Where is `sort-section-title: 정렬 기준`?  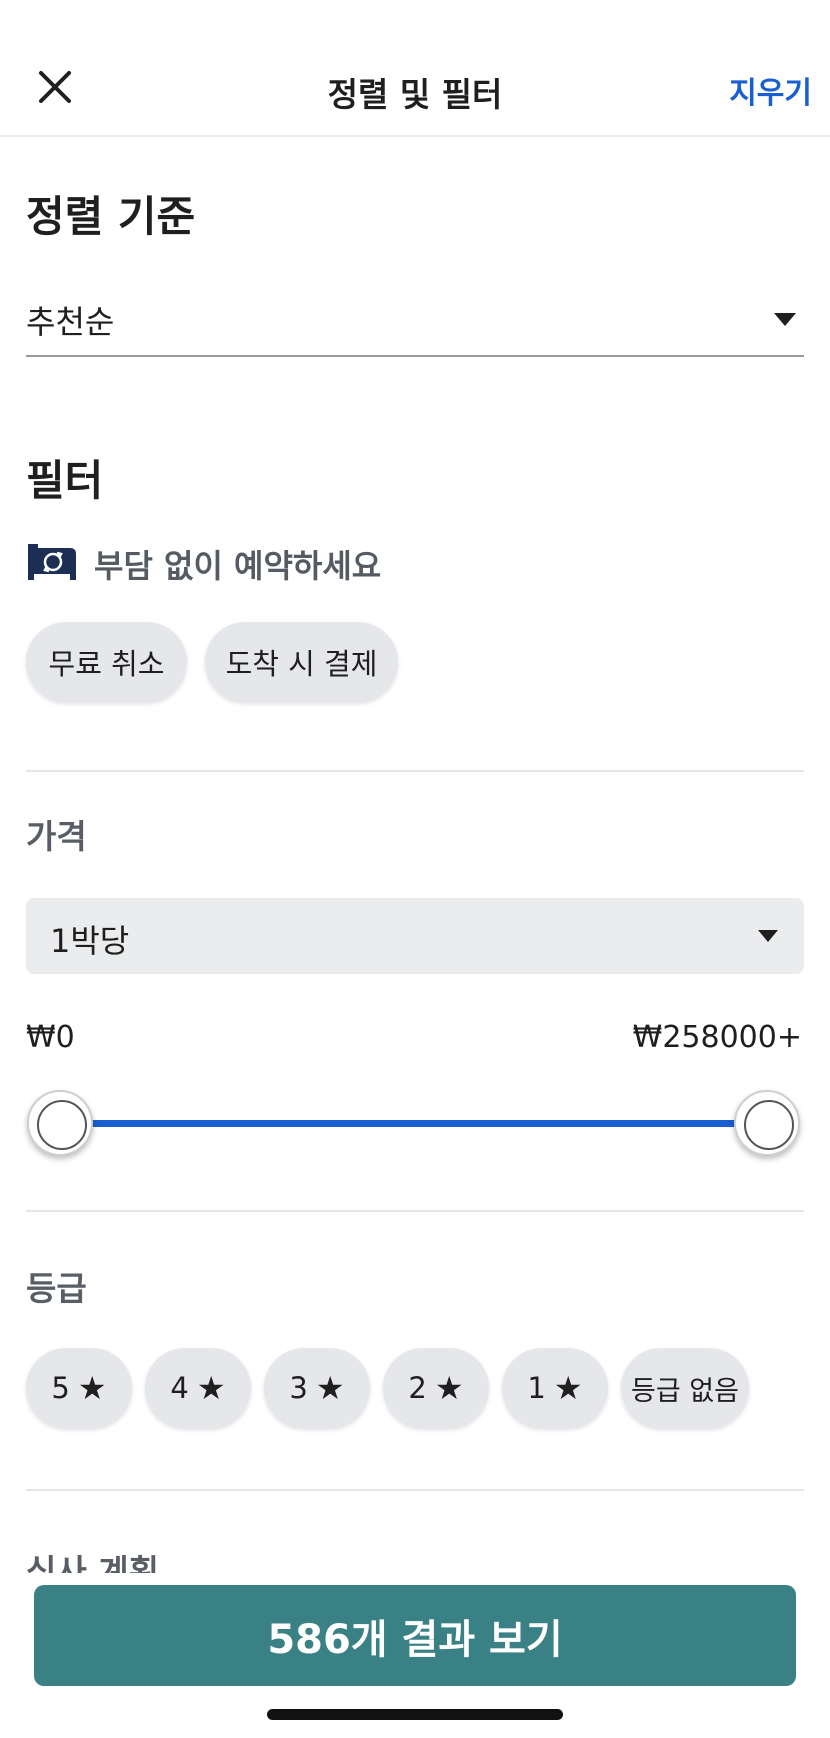
sort-section-title: 정렬 기준 is located at coordinates (111, 216).